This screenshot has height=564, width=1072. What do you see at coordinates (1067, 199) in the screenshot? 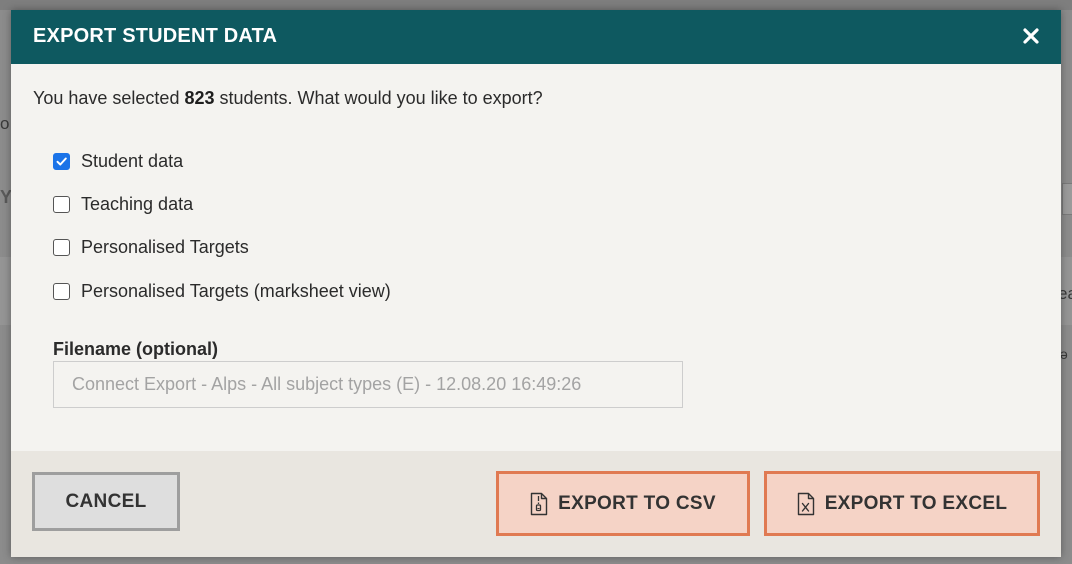
I see `background-control` at bounding box center [1067, 199].